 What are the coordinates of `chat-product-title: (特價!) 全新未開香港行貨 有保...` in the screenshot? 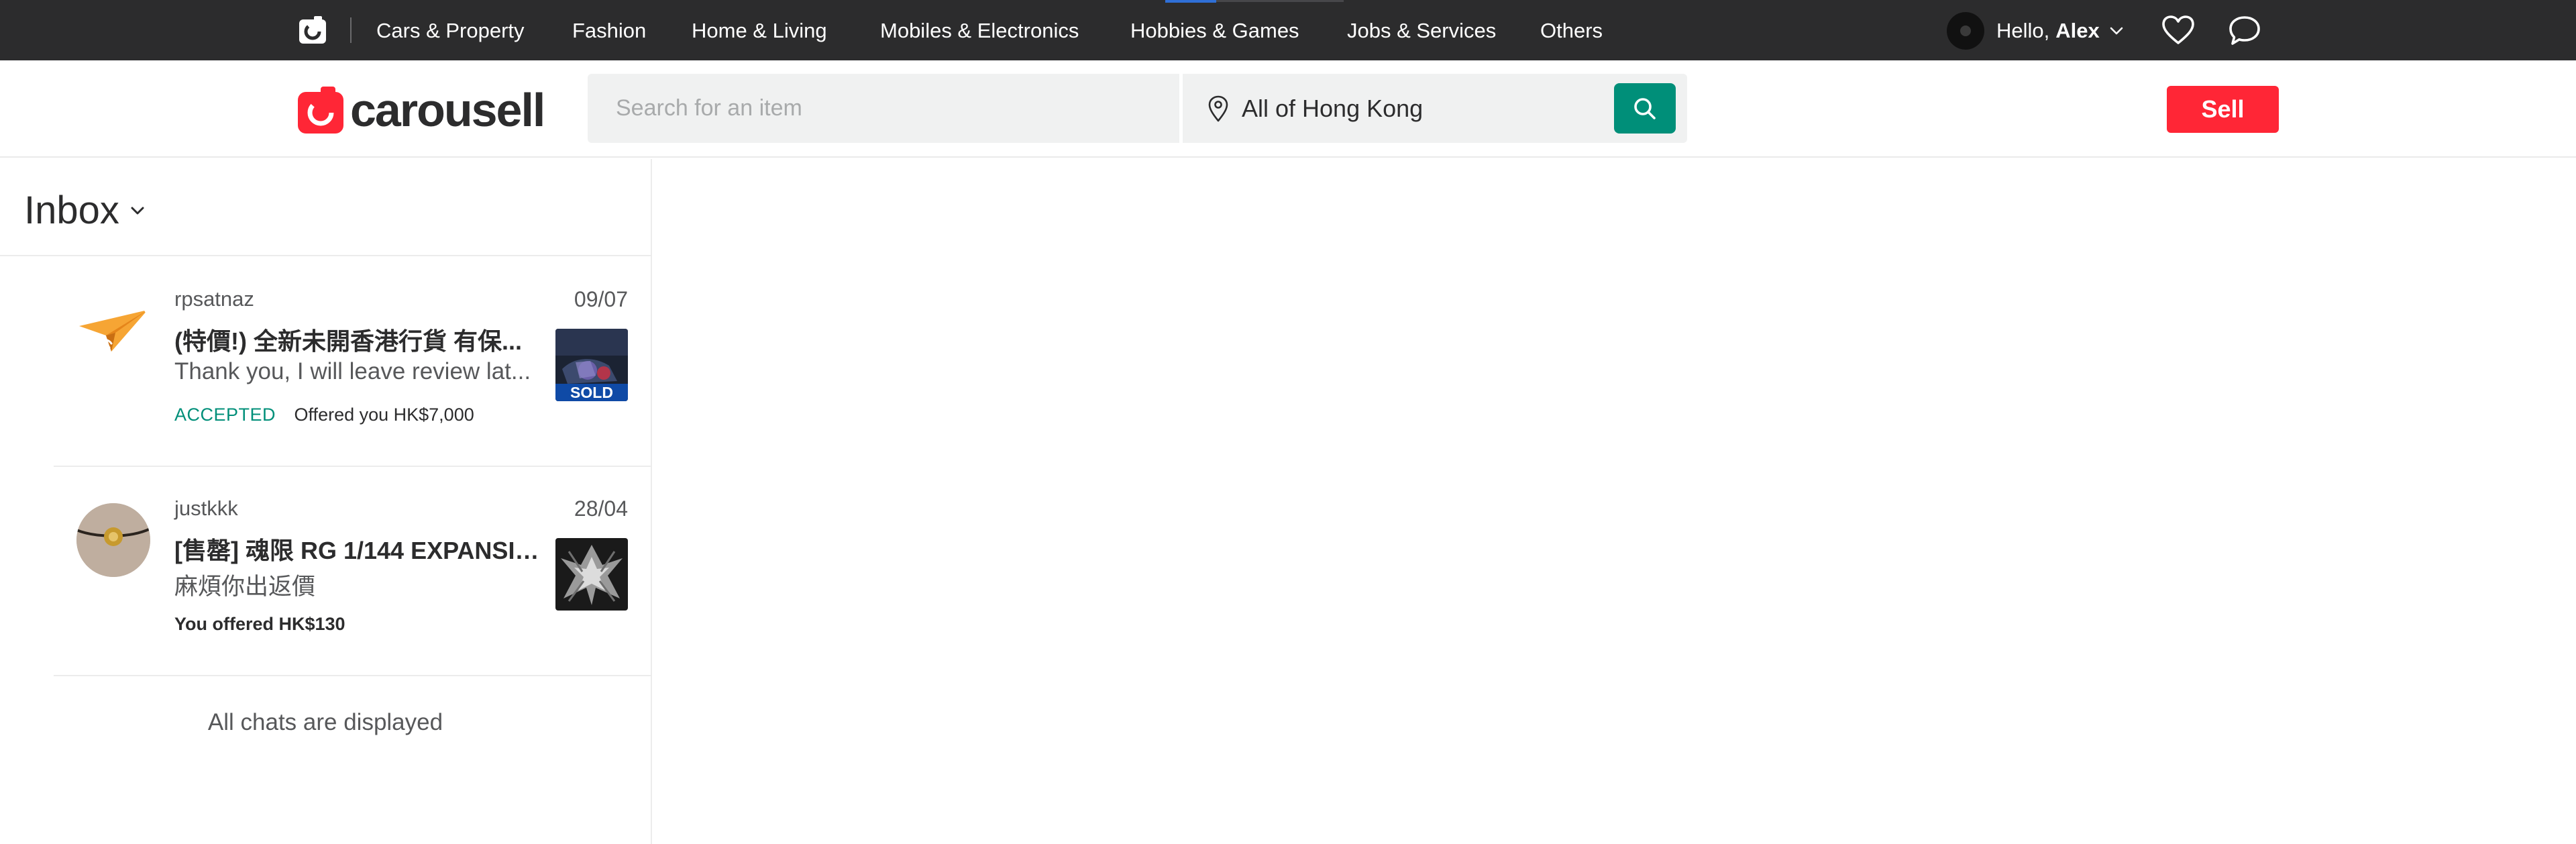 It's located at (348, 341).